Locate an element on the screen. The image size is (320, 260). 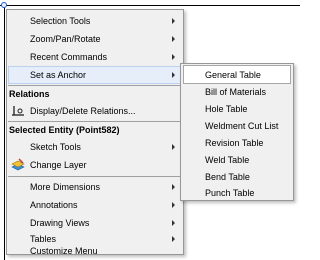
layer-icon is located at coordinates (18, 165).